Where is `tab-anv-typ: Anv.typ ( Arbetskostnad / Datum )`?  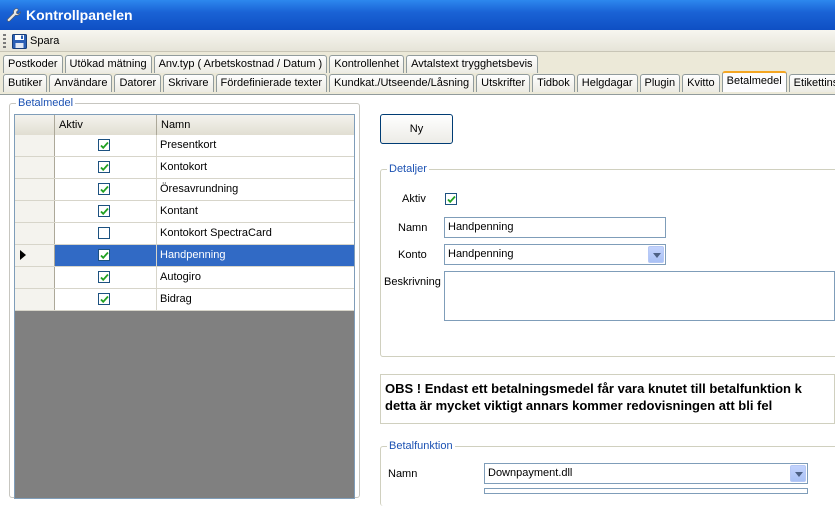 tab-anv-typ: Anv.typ ( Arbetskostnad / Datum ) is located at coordinates (240, 64).